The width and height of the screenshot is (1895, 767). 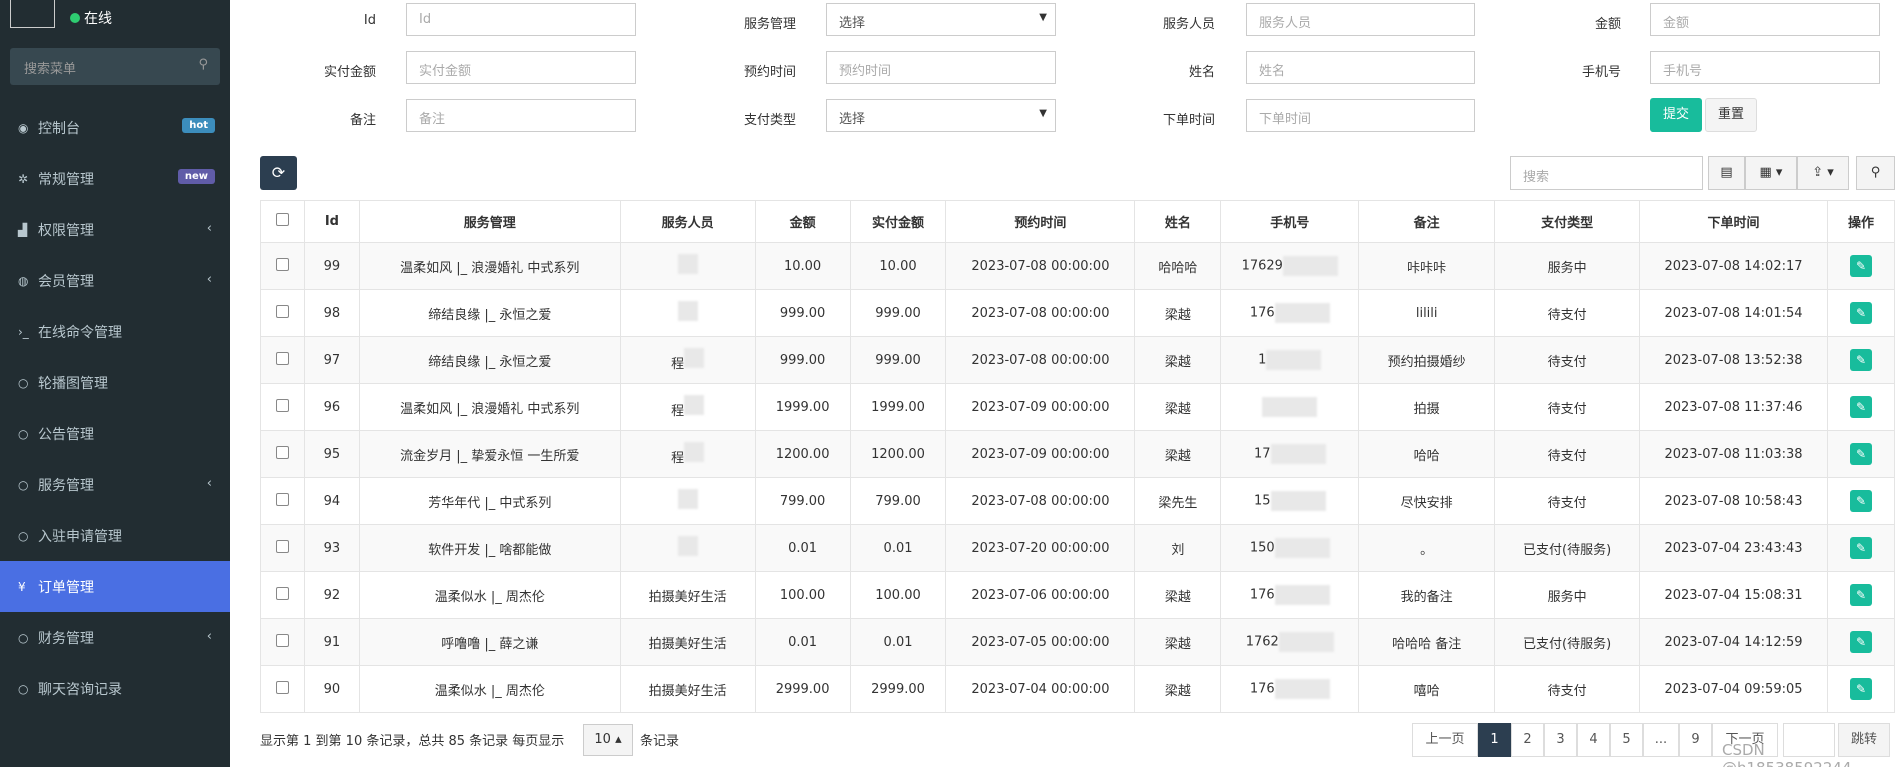 What do you see at coordinates (115, 433) in the screenshot?
I see `sidebar-item-6: ○ 公告管理` at bounding box center [115, 433].